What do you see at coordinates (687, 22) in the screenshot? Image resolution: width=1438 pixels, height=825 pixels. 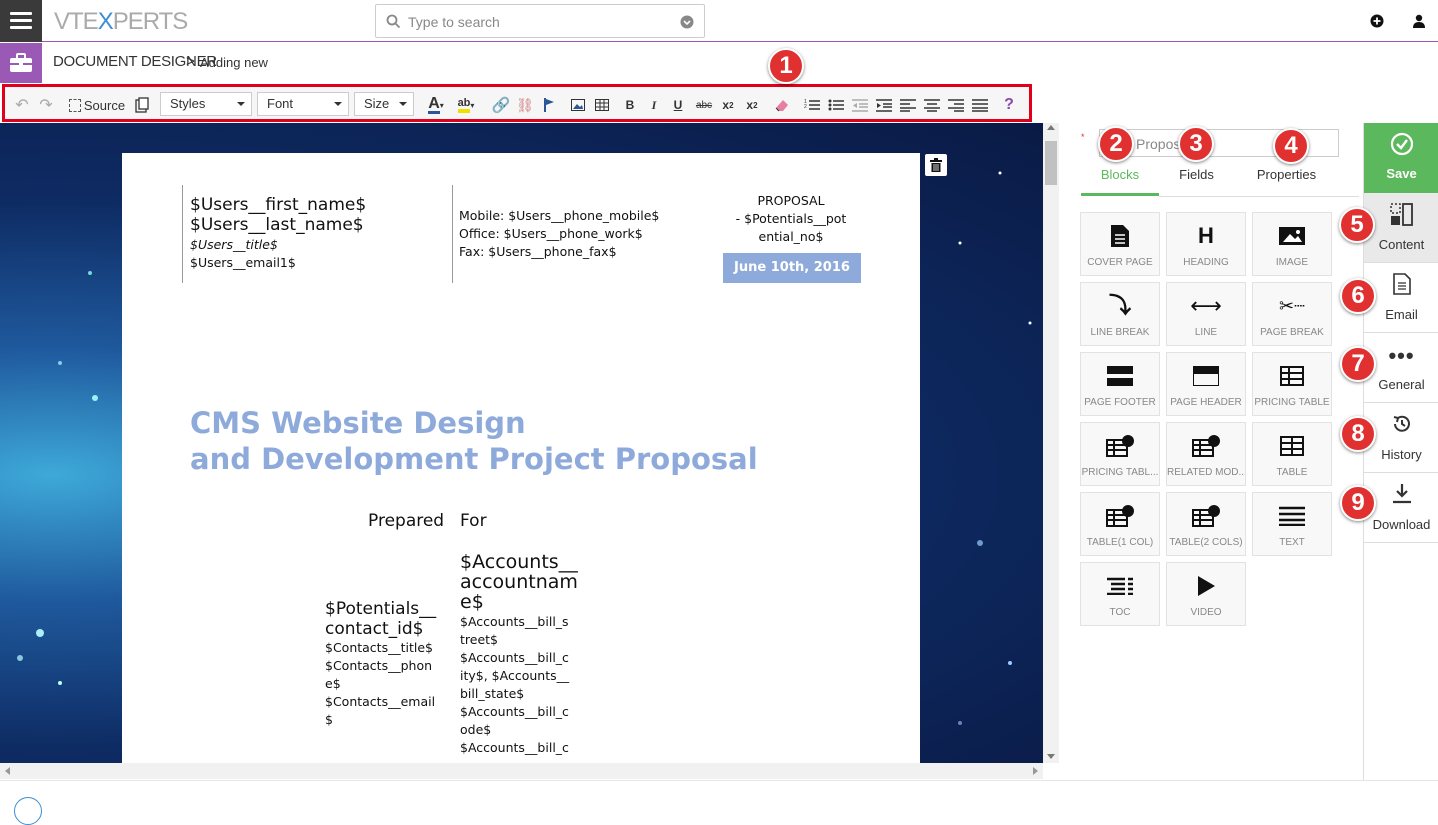 I see `chevron-down-icon` at bounding box center [687, 22].